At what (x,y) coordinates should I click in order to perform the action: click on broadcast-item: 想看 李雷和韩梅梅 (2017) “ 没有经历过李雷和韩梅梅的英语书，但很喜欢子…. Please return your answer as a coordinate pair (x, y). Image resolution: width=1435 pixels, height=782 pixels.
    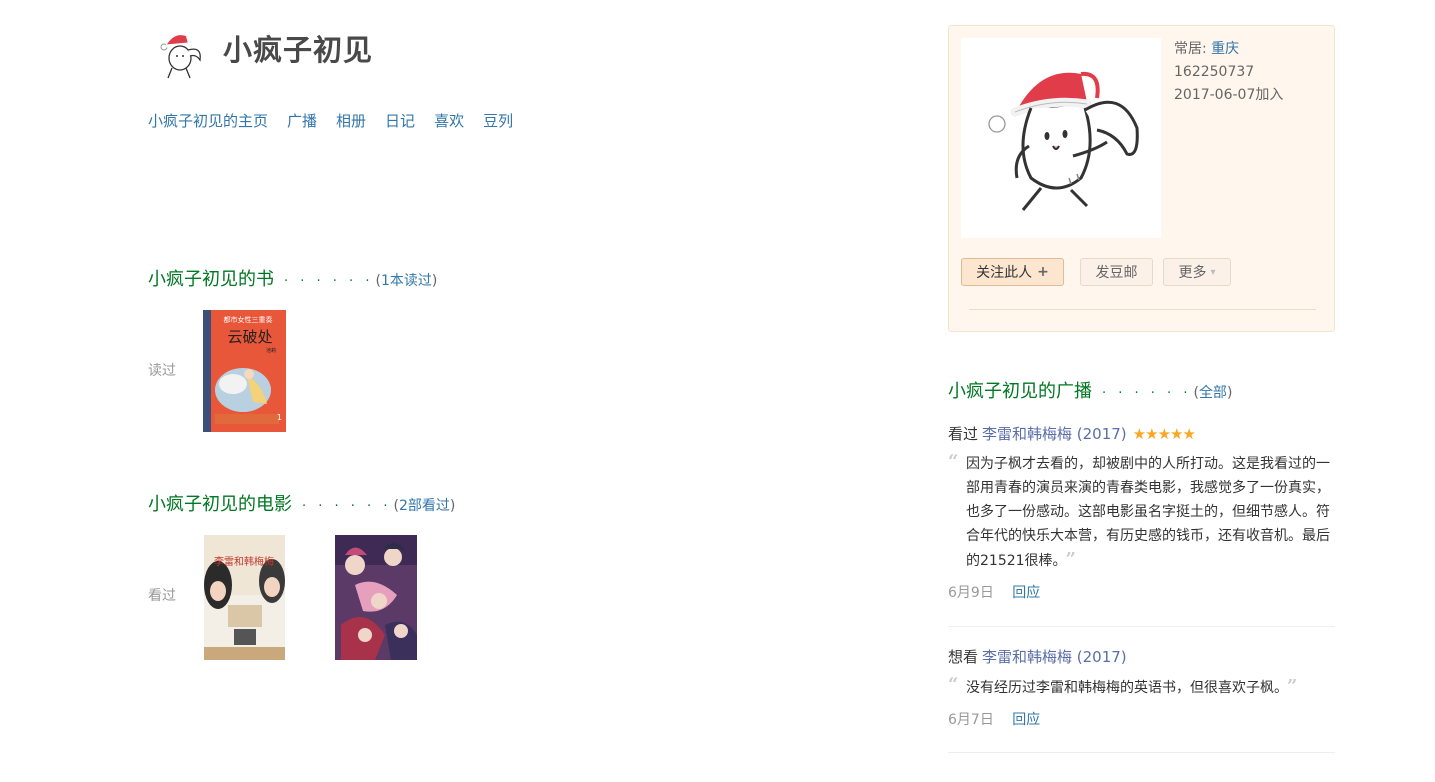
    Looking at the image, I should click on (1141, 687).